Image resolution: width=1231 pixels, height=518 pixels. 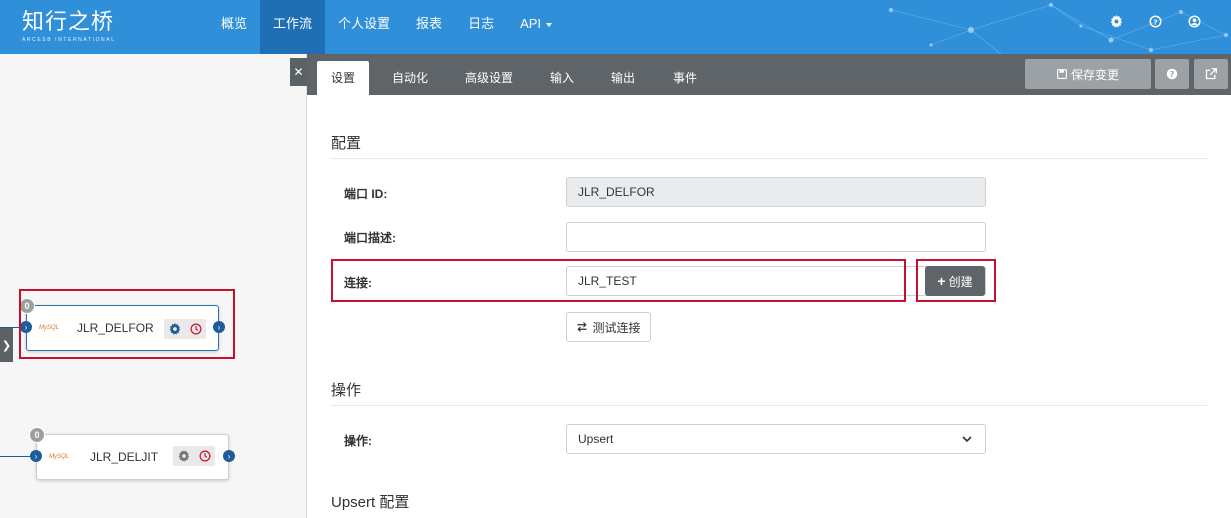 I want to click on popout-button, so click(x=1211, y=74).